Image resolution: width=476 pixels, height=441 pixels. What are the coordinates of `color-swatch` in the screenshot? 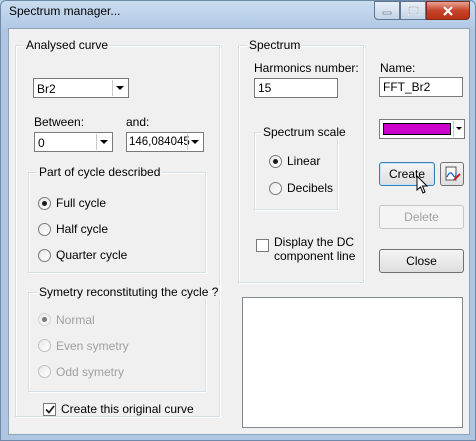 It's located at (417, 129).